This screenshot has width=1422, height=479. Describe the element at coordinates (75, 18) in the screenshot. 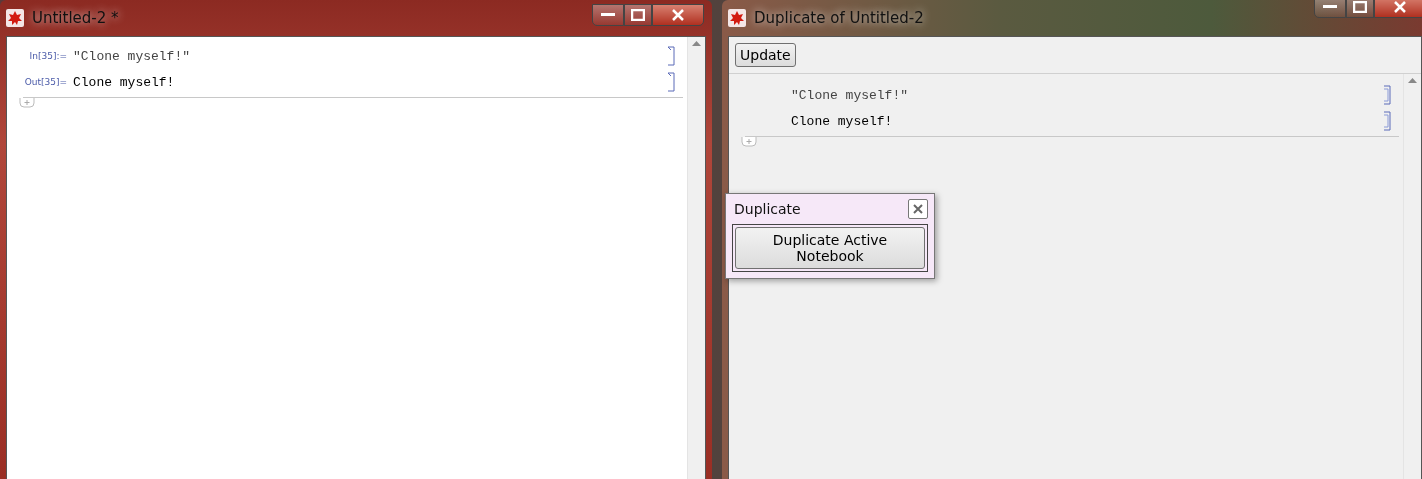

I see `window-title: Untitled-2 *` at that location.